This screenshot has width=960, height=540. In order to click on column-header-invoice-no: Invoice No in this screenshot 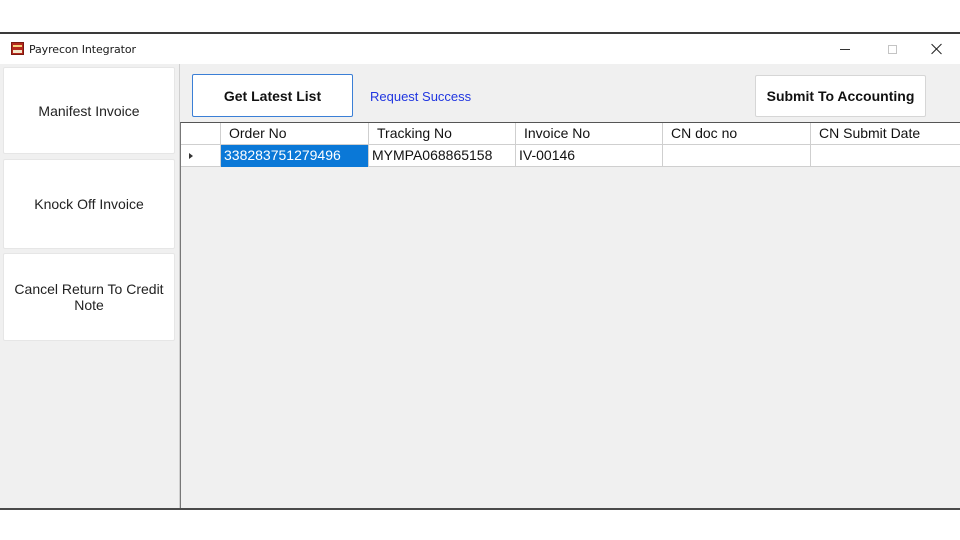, I will do `click(589, 134)`.